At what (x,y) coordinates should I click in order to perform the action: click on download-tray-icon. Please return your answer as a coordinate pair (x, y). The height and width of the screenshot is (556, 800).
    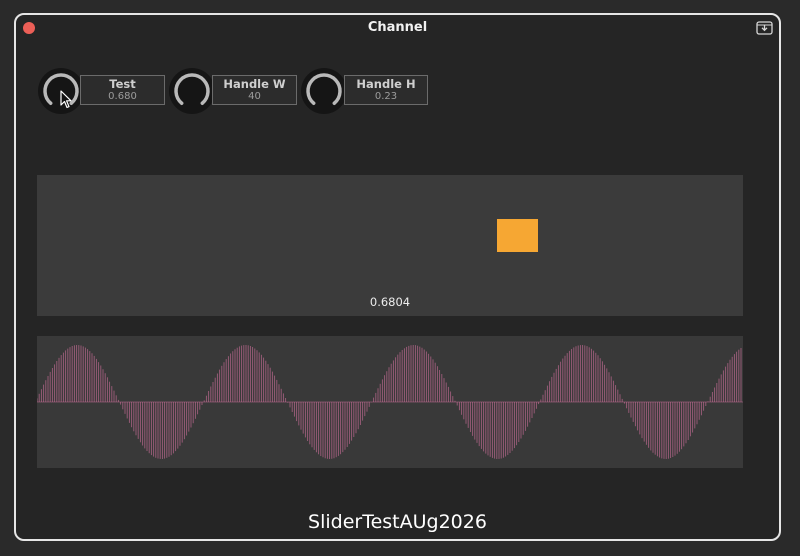
    Looking at the image, I should click on (764, 27).